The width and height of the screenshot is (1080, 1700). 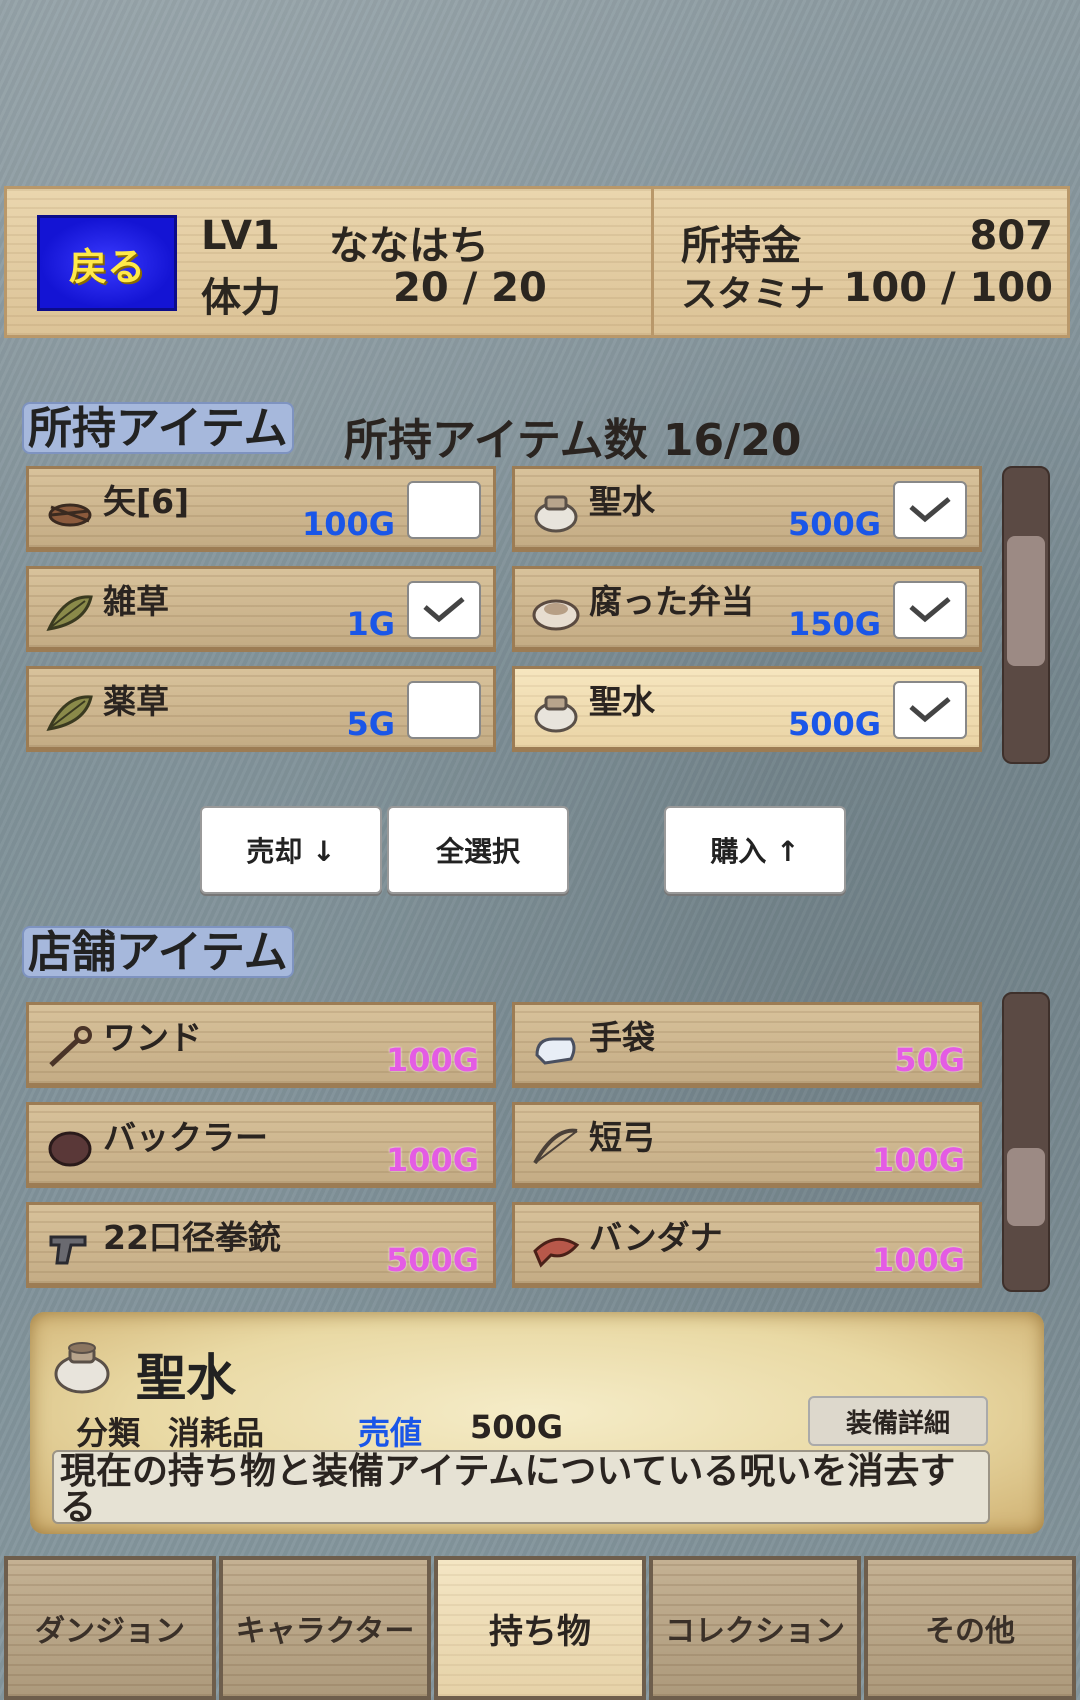 What do you see at coordinates (192, 1237) in the screenshot?
I see `shop-item-name: 22口径拳銃` at bounding box center [192, 1237].